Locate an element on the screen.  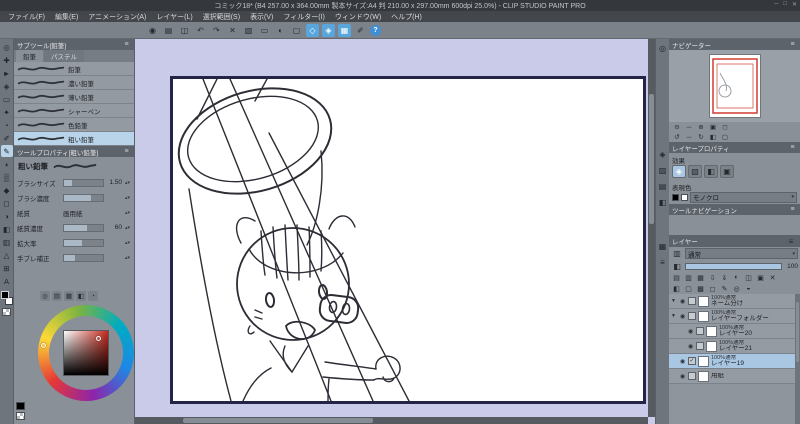
tone-effect-icon: ▨ is located at coordinates (695, 171).